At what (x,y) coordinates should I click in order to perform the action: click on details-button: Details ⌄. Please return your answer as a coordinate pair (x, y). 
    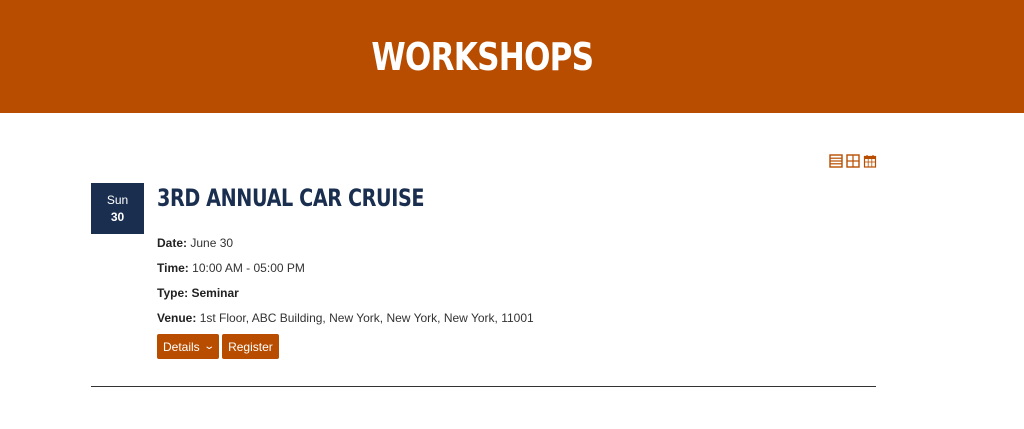
    Looking at the image, I should click on (188, 346).